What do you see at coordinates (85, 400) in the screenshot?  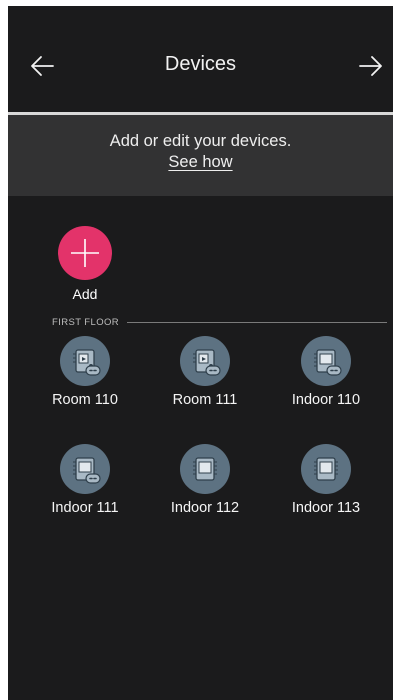 I see `device-label: Room 110` at bounding box center [85, 400].